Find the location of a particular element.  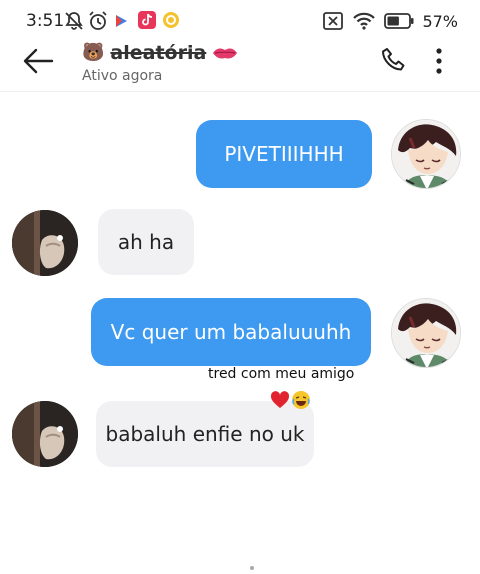

contact-status: Ativo agora is located at coordinates (122, 76).